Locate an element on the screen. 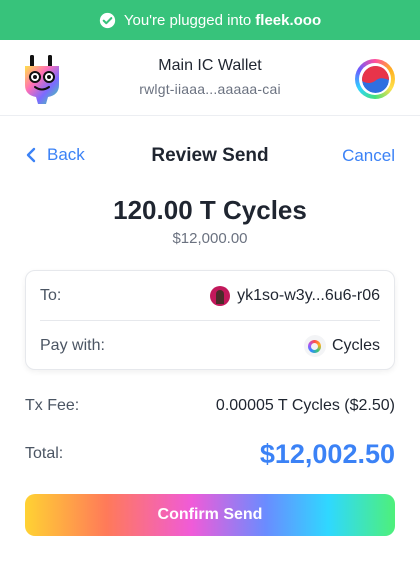 This screenshot has width=420, height=566. avatar-inner is located at coordinates (375, 79).